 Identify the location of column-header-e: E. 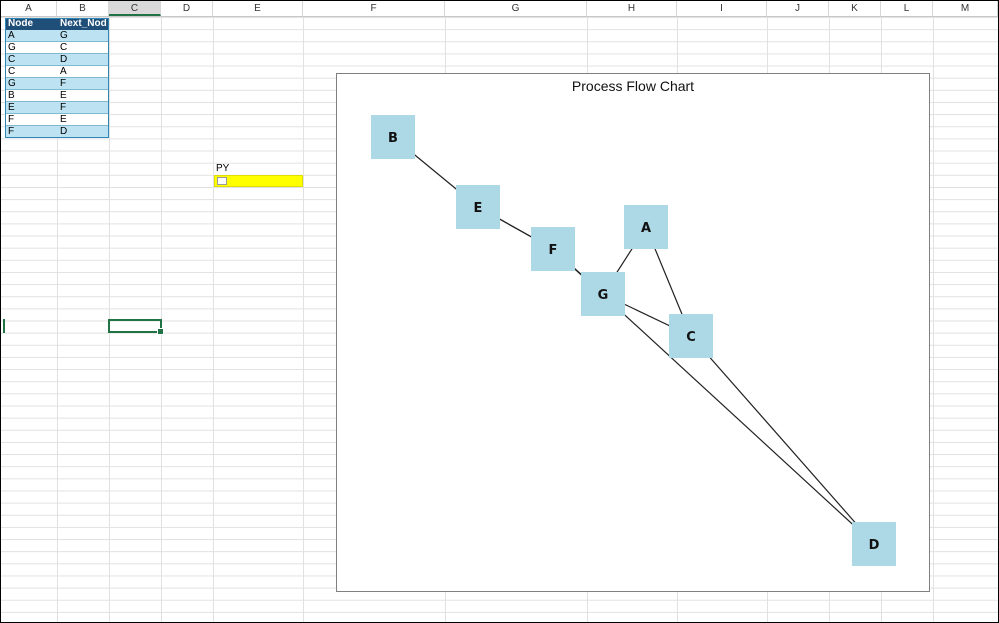
(258, 8).